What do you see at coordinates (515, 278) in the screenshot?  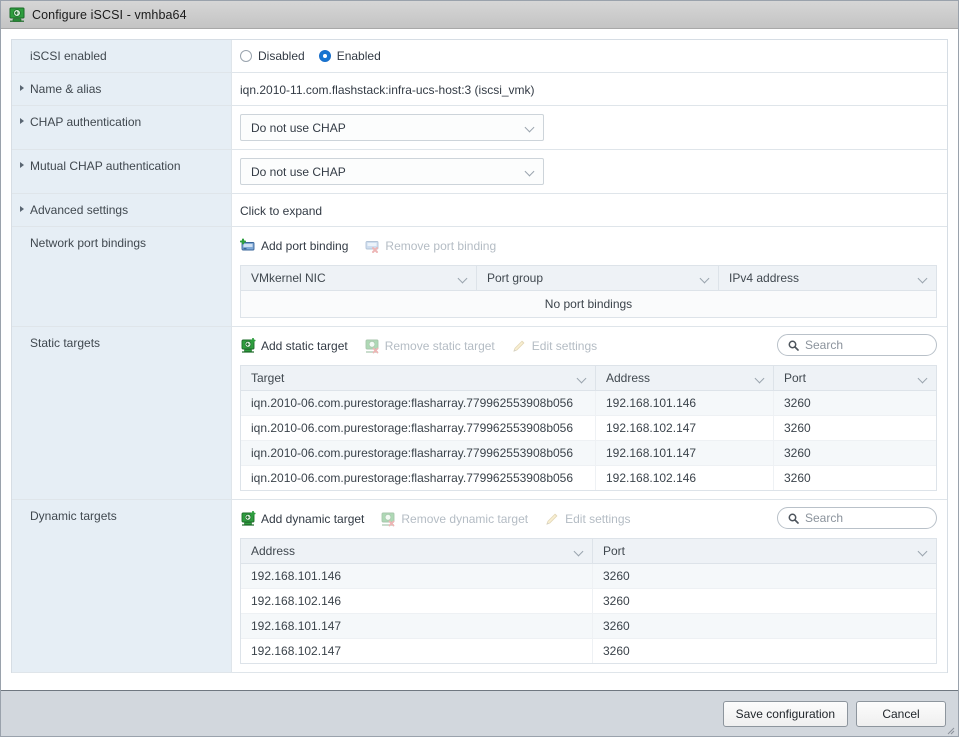 I see `column-header-port-group-label: Port group` at bounding box center [515, 278].